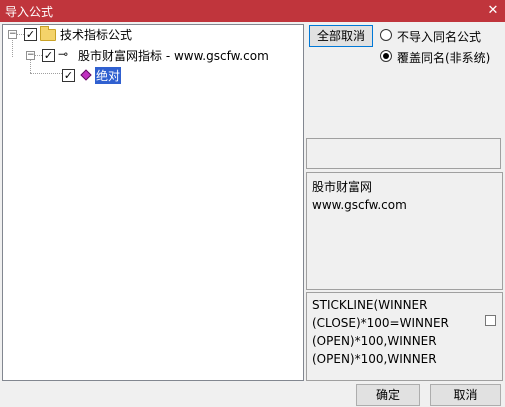  Describe the element at coordinates (63, 54) in the screenshot. I see `key-icon: ⊸` at that location.